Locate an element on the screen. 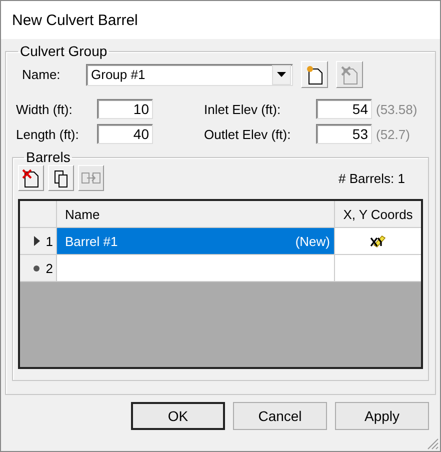 Image resolution: width=441 pixels, height=452 pixels. row-header: 1 is located at coordinates (38, 241).